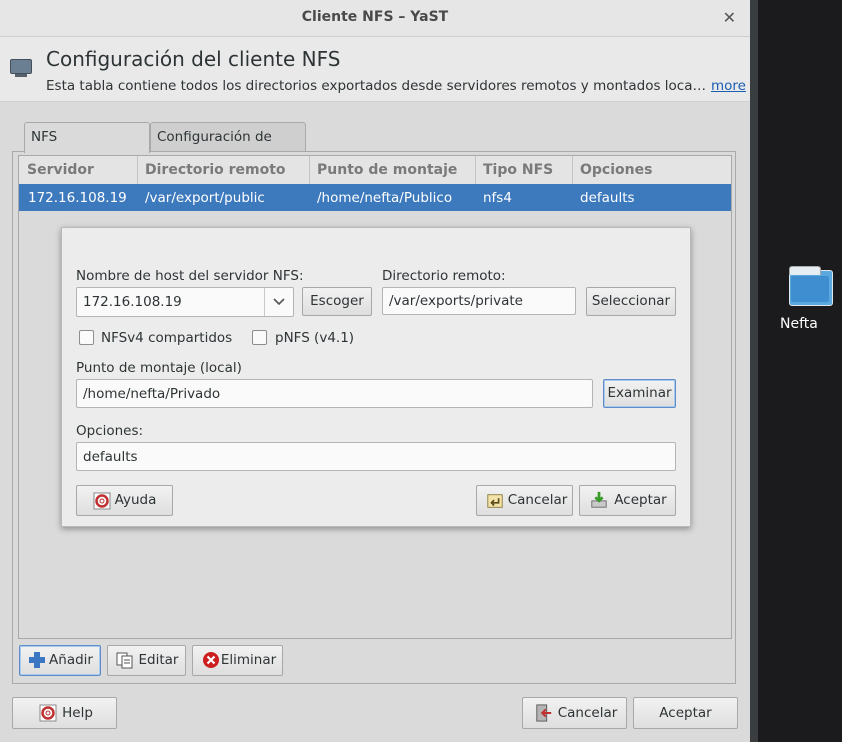 The height and width of the screenshot is (742, 842). Describe the element at coordinates (158, 660) in the screenshot. I see `edit-button-label: Editar` at that location.